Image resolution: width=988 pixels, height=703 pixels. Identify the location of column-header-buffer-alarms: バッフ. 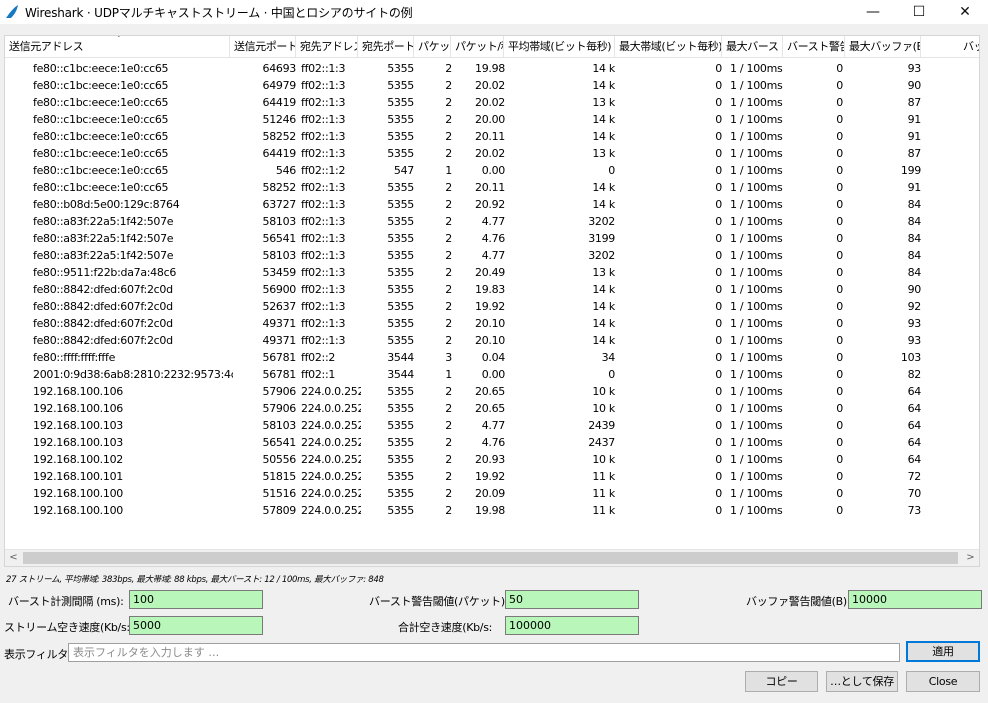
(969, 47).